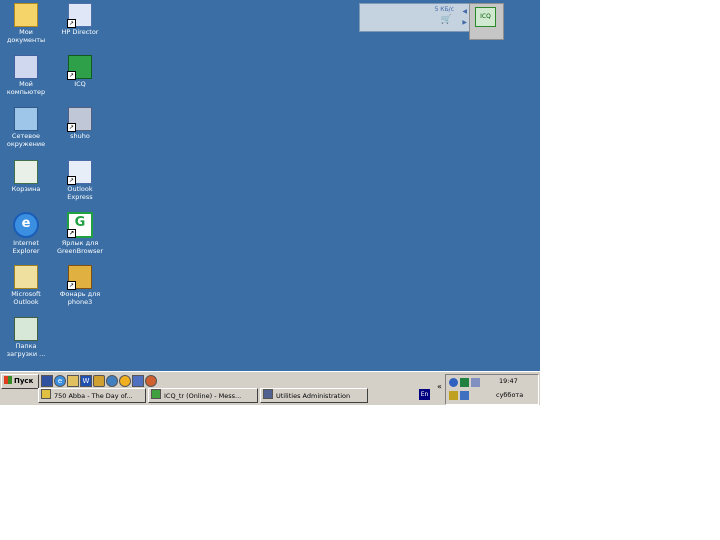 The height and width of the screenshot is (540, 720). Describe the element at coordinates (464, 382) in the screenshot. I see `icq-tray-icon` at that location.